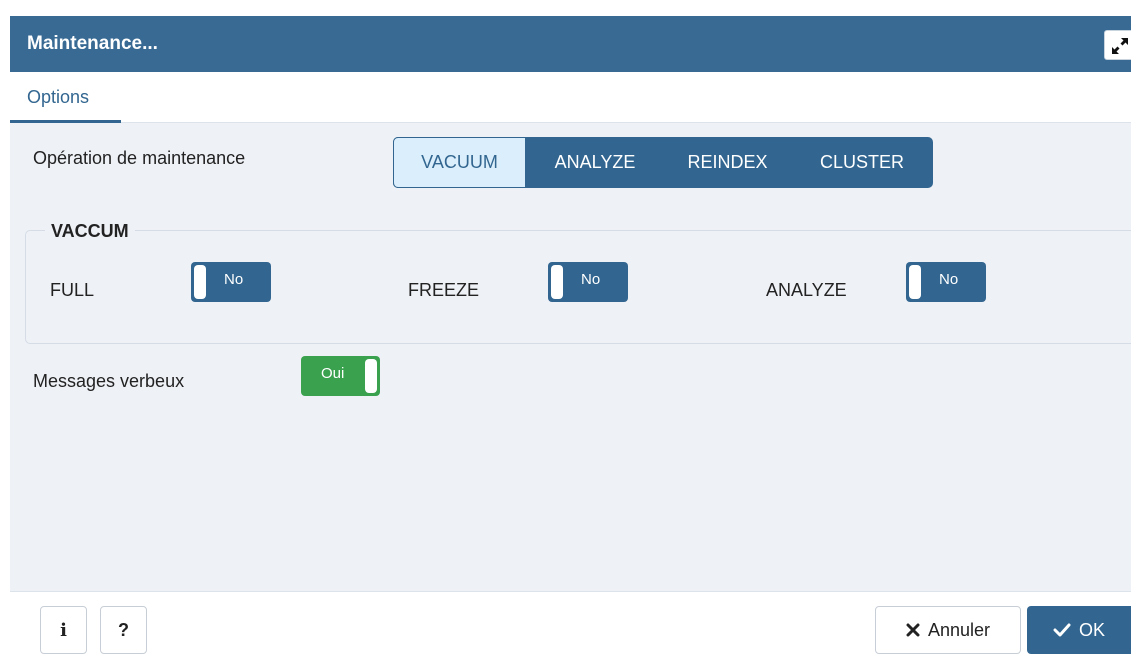  Describe the element at coordinates (959, 629) in the screenshot. I see `cancel-button-label: Annuler` at that location.